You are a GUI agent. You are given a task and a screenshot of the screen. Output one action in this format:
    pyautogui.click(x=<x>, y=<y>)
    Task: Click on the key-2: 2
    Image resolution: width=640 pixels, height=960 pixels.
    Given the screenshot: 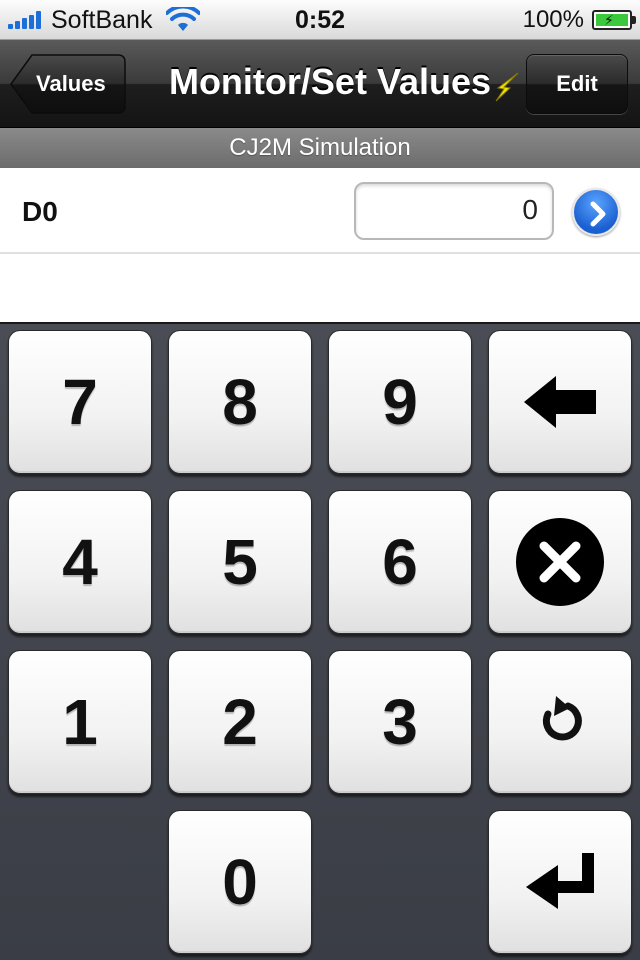 What is the action you would take?
    pyautogui.click(x=240, y=722)
    